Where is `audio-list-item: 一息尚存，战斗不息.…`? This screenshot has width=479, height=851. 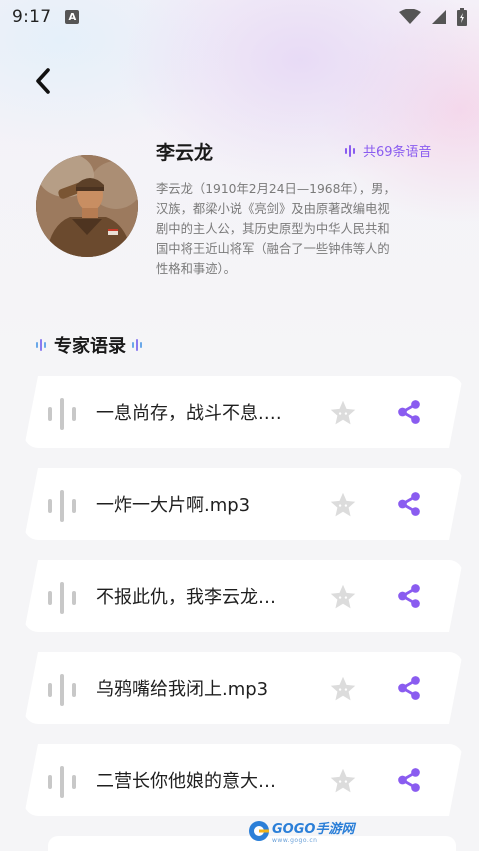 audio-list-item: 一息尚存，战斗不息.… is located at coordinates (243, 412).